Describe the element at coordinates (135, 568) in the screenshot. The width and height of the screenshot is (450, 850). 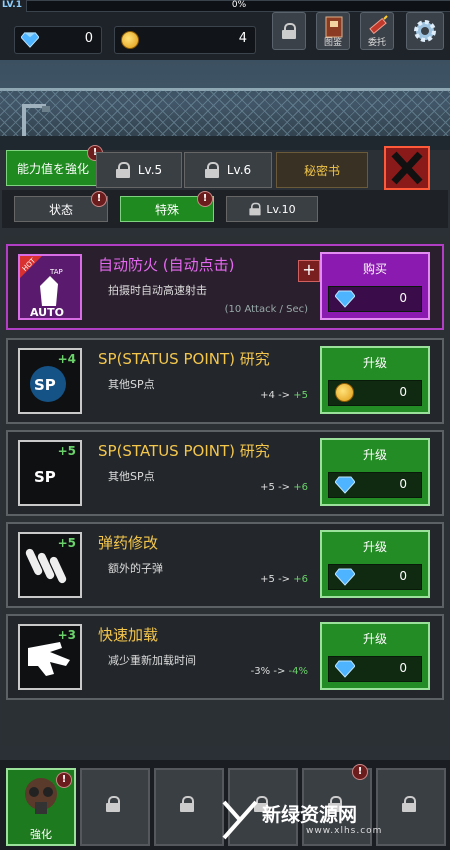
I see `upgrade-desc: 额外的子弹` at that location.